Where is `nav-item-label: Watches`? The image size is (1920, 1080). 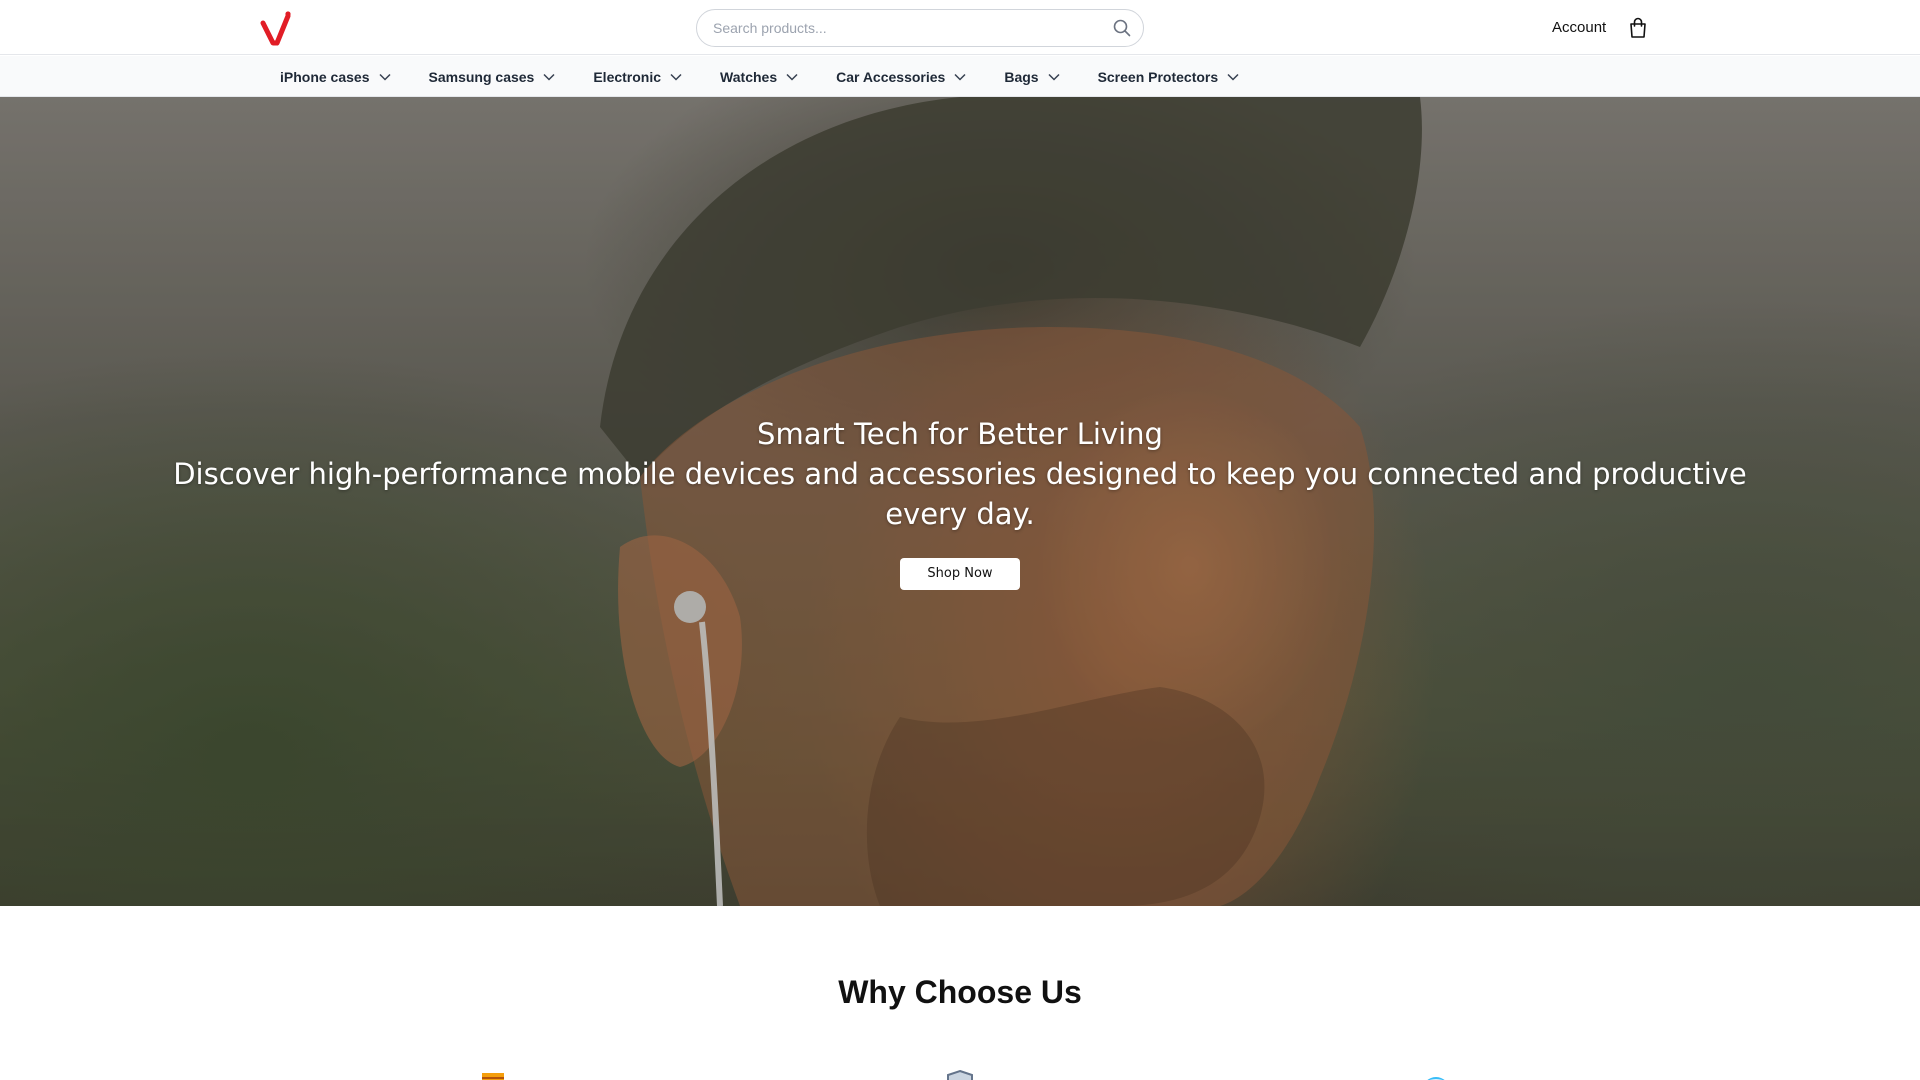 nav-item-label: Watches is located at coordinates (749, 76).